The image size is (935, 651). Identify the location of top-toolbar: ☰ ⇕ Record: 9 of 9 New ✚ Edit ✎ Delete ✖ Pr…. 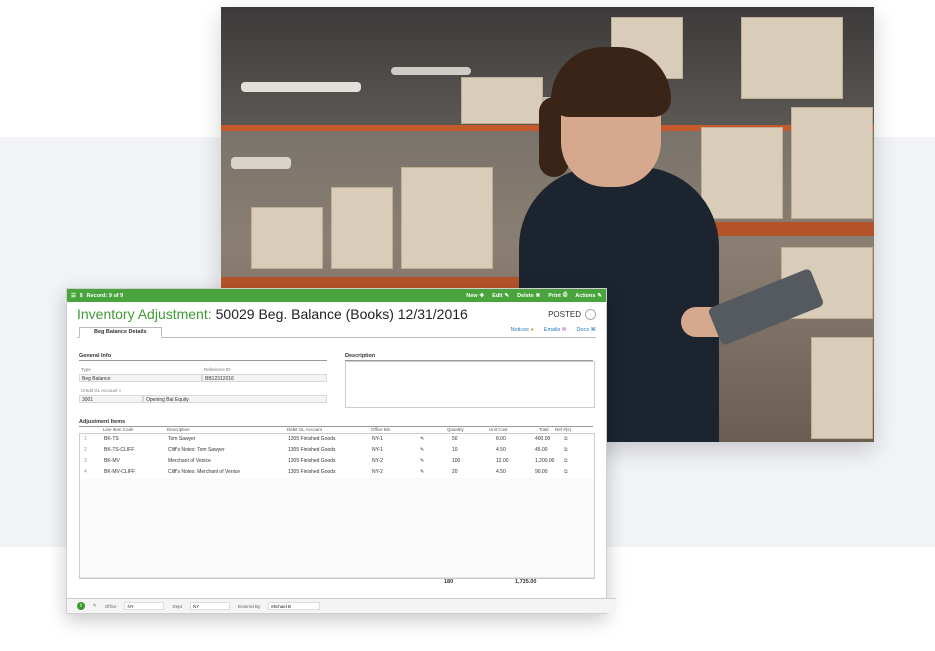
(336, 295).